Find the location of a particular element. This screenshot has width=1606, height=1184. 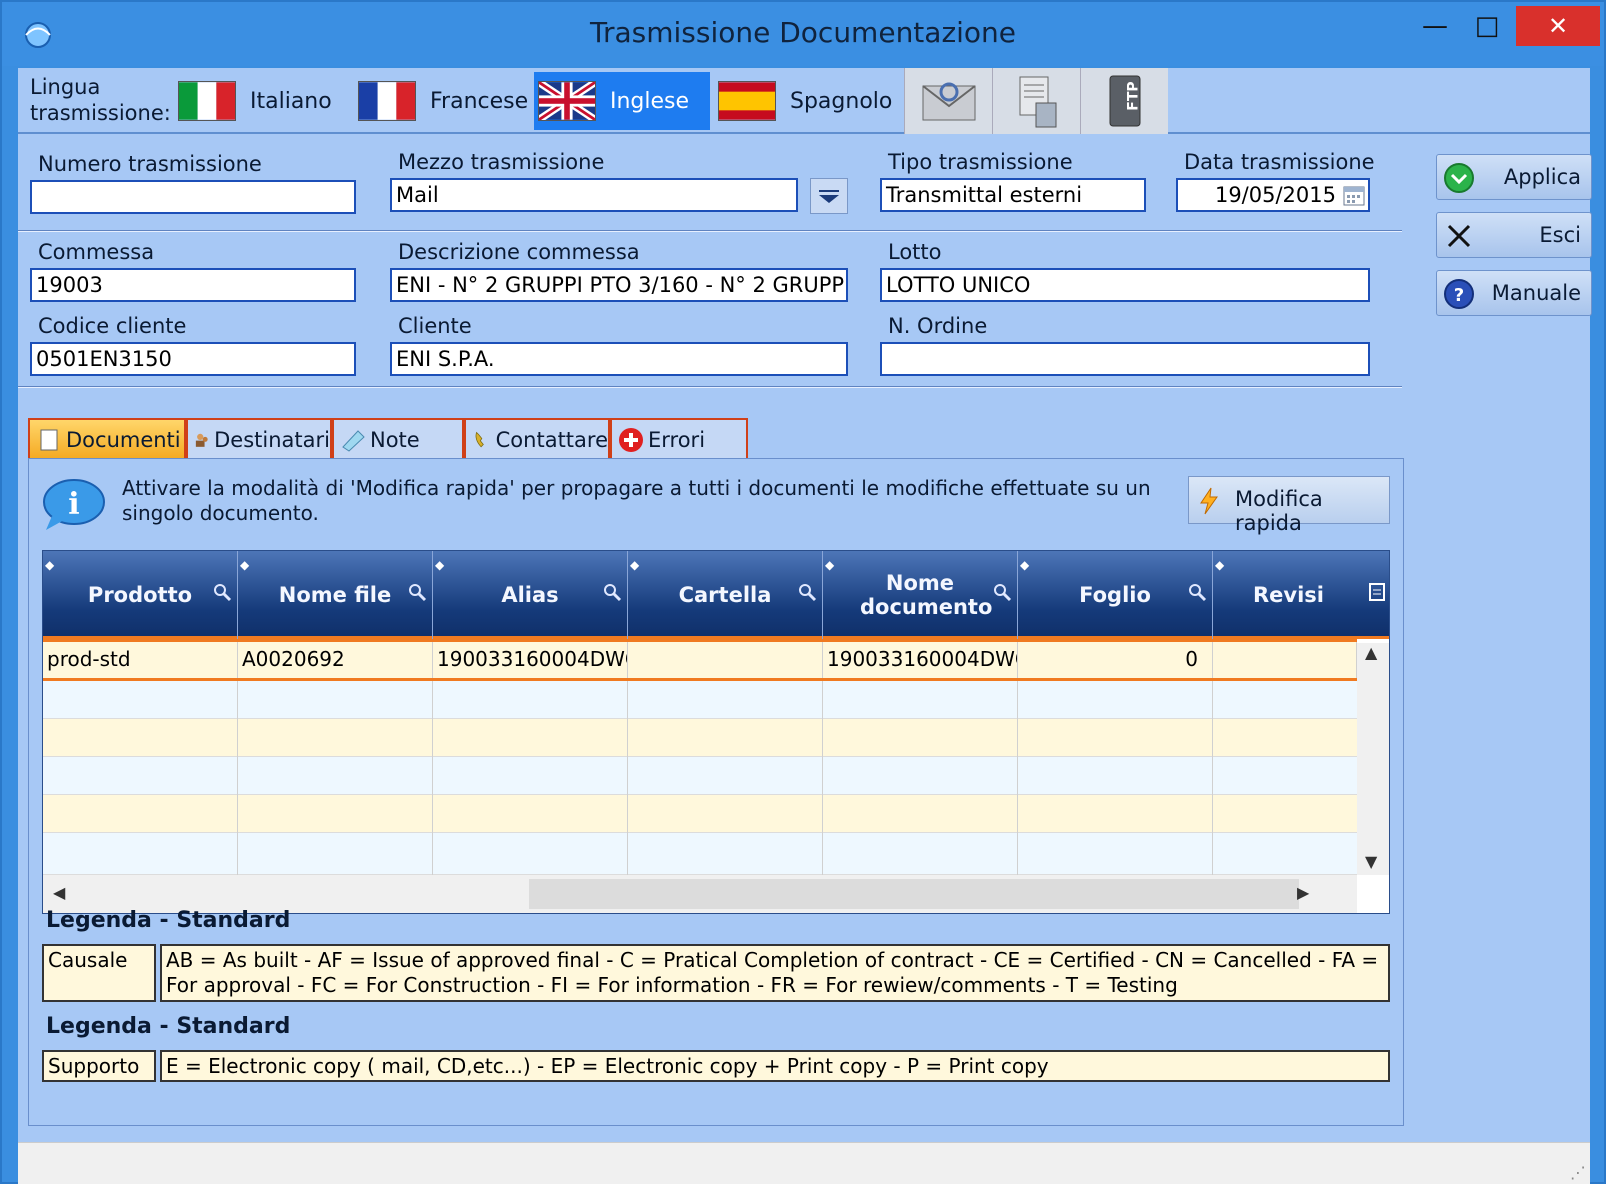

codice-cliente-label: Codice cliente is located at coordinates (112, 326).